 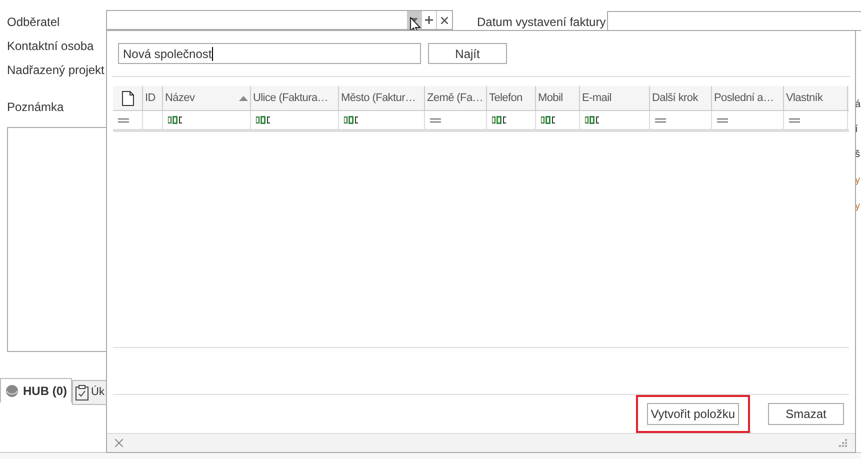 I want to click on close-button, so click(x=119, y=443).